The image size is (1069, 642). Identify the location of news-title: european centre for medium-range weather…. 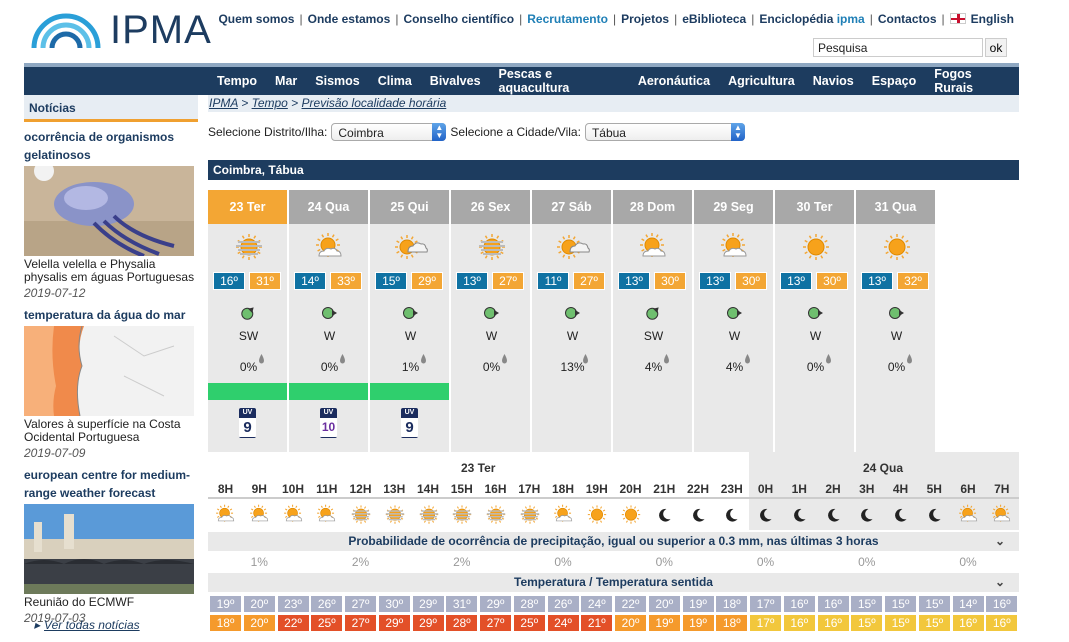
(111, 484).